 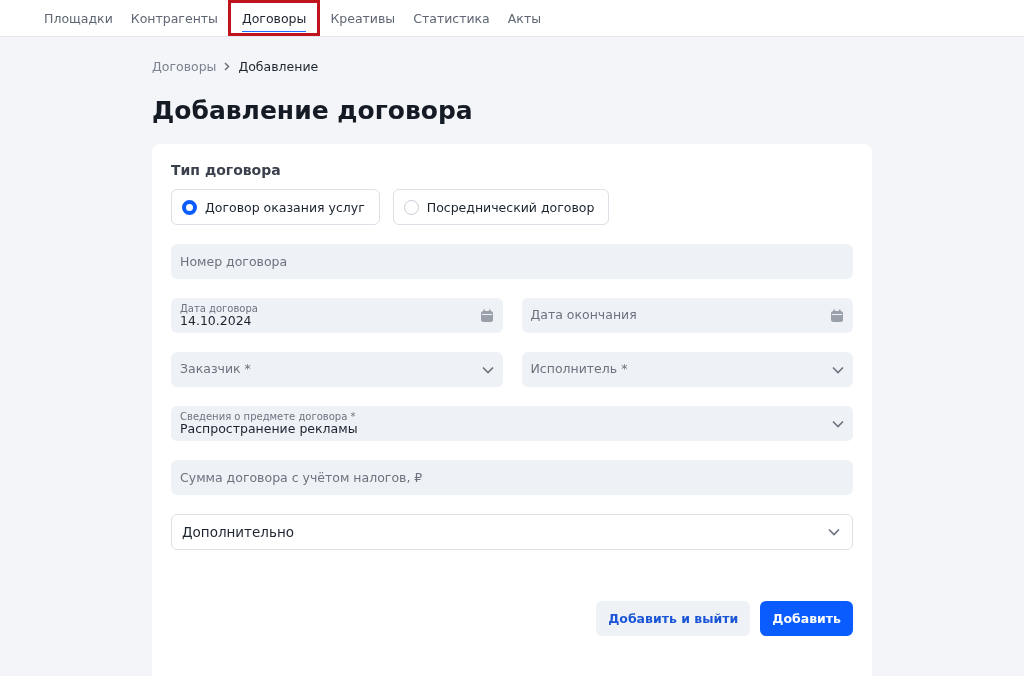 What do you see at coordinates (501, 207) in the screenshot?
I see `radio-option: Посреднический договор` at bounding box center [501, 207].